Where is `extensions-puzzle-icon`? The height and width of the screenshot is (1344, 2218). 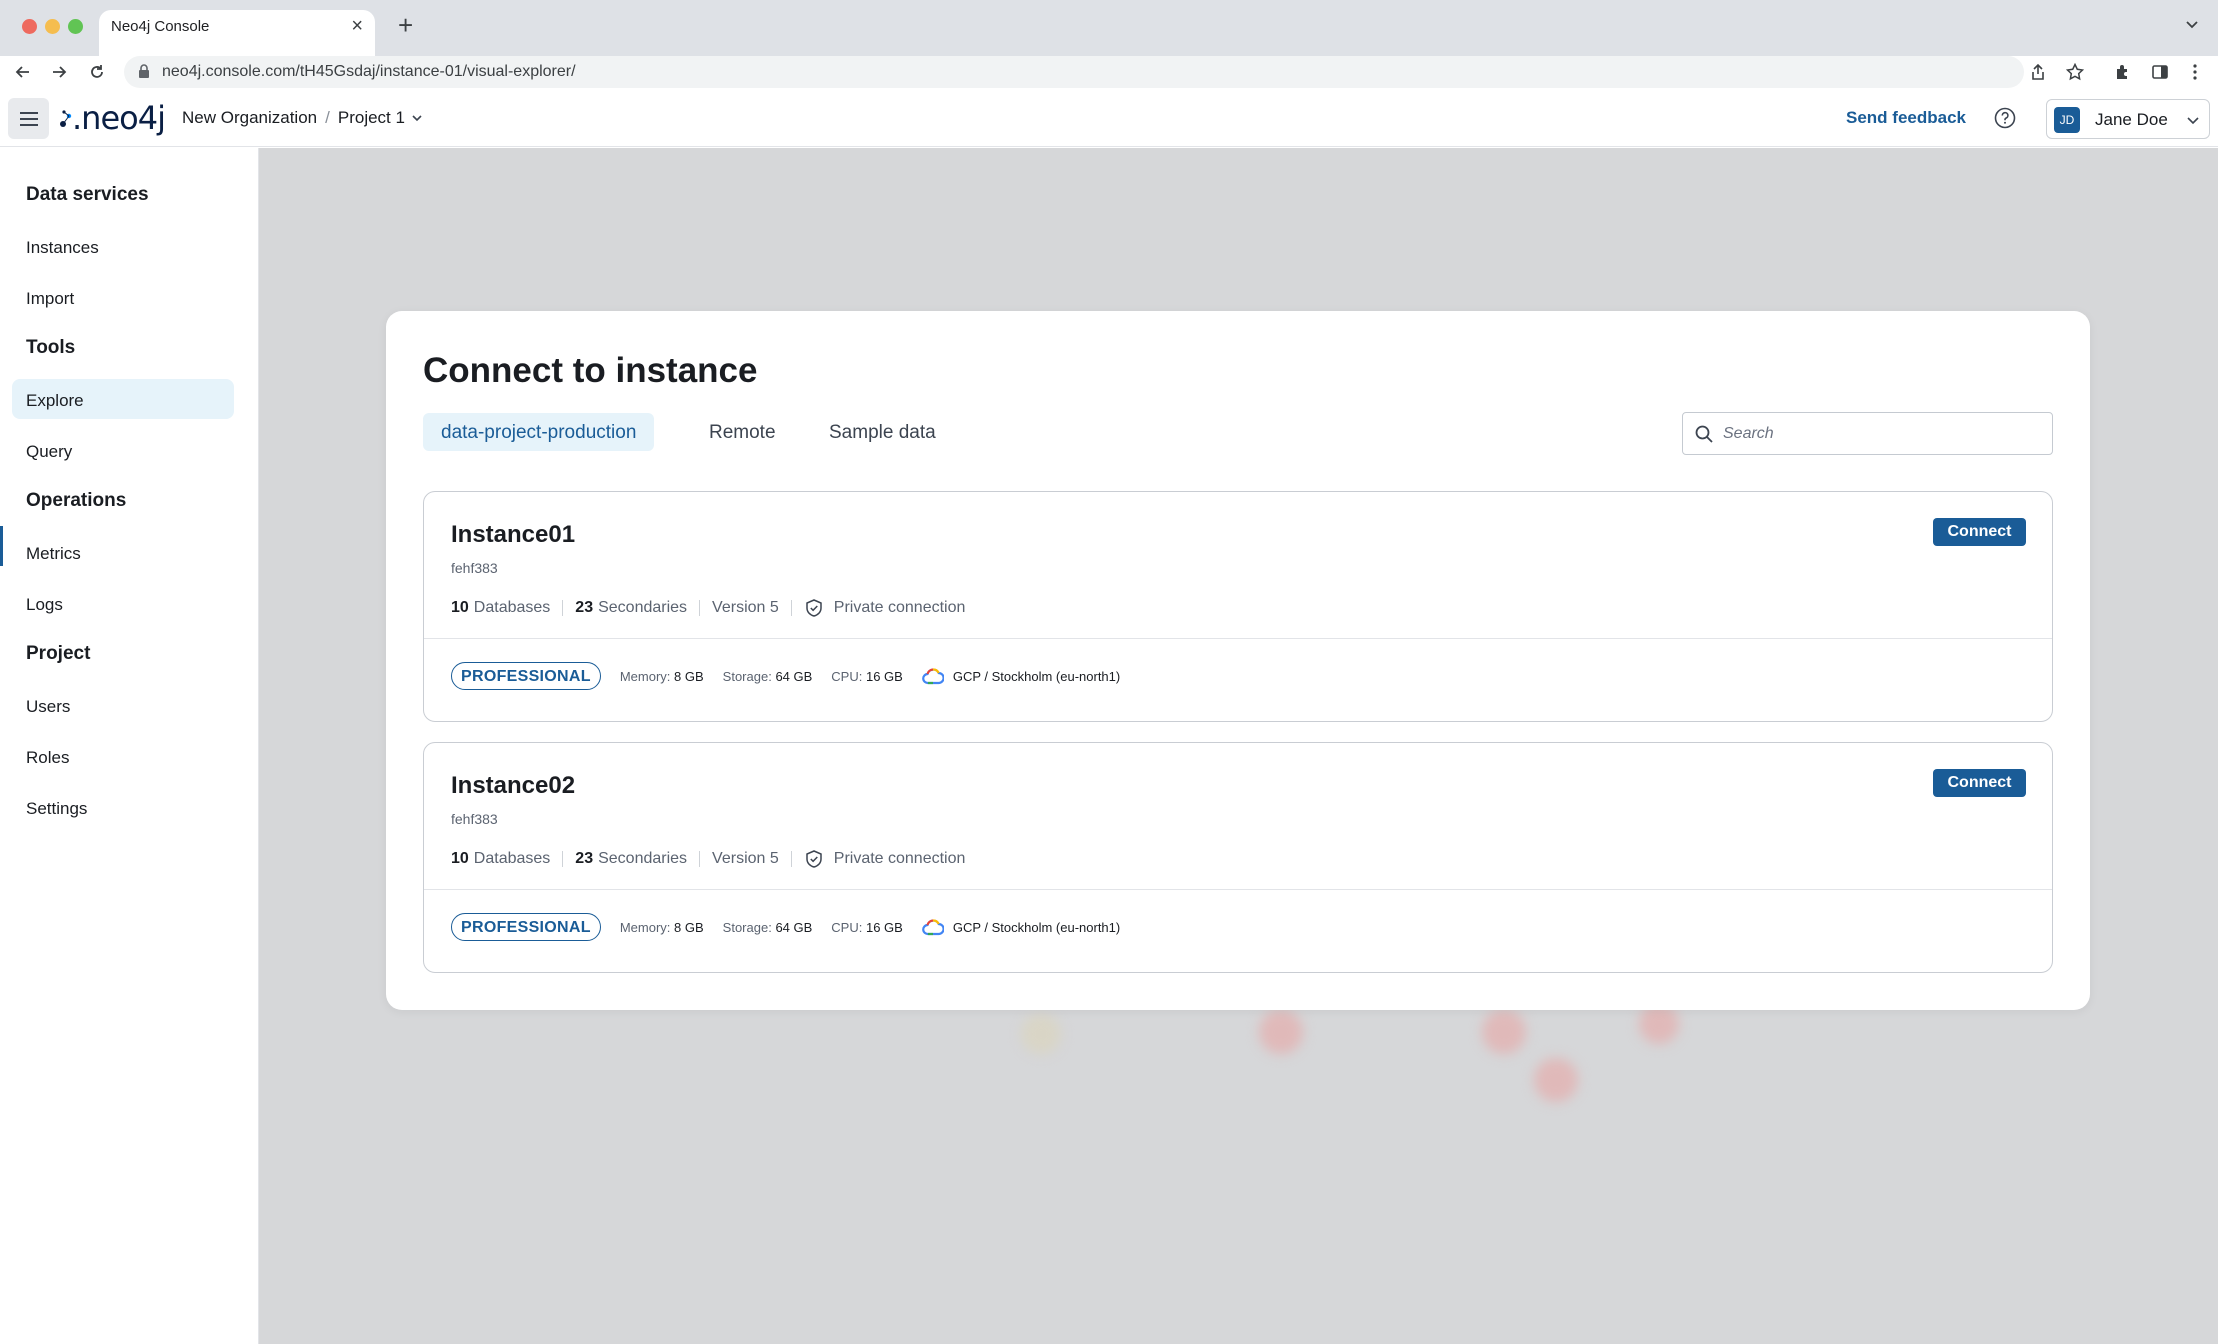 extensions-puzzle-icon is located at coordinates (2123, 72).